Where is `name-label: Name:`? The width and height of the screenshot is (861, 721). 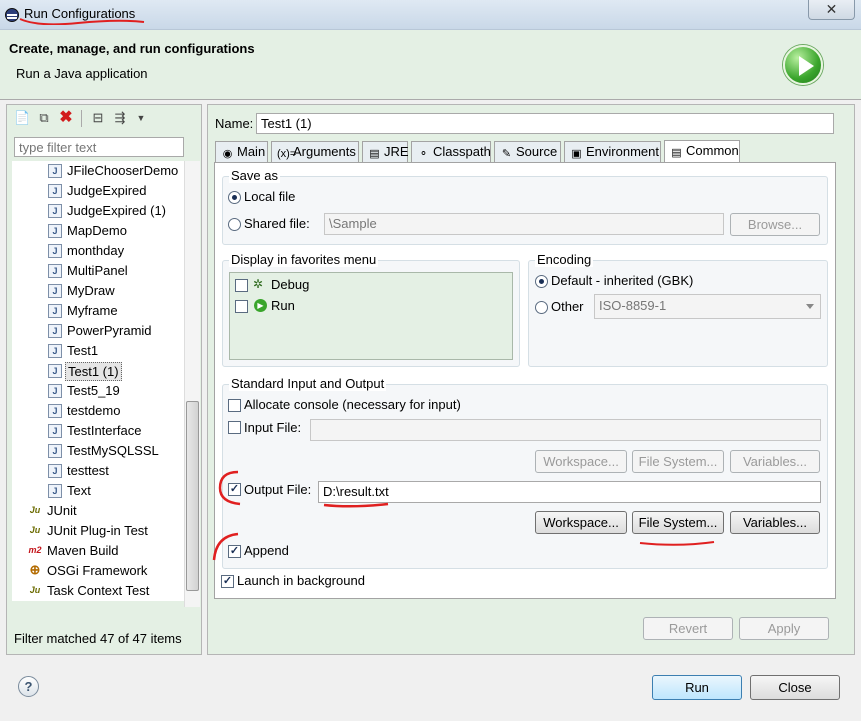 name-label: Name: is located at coordinates (234, 123).